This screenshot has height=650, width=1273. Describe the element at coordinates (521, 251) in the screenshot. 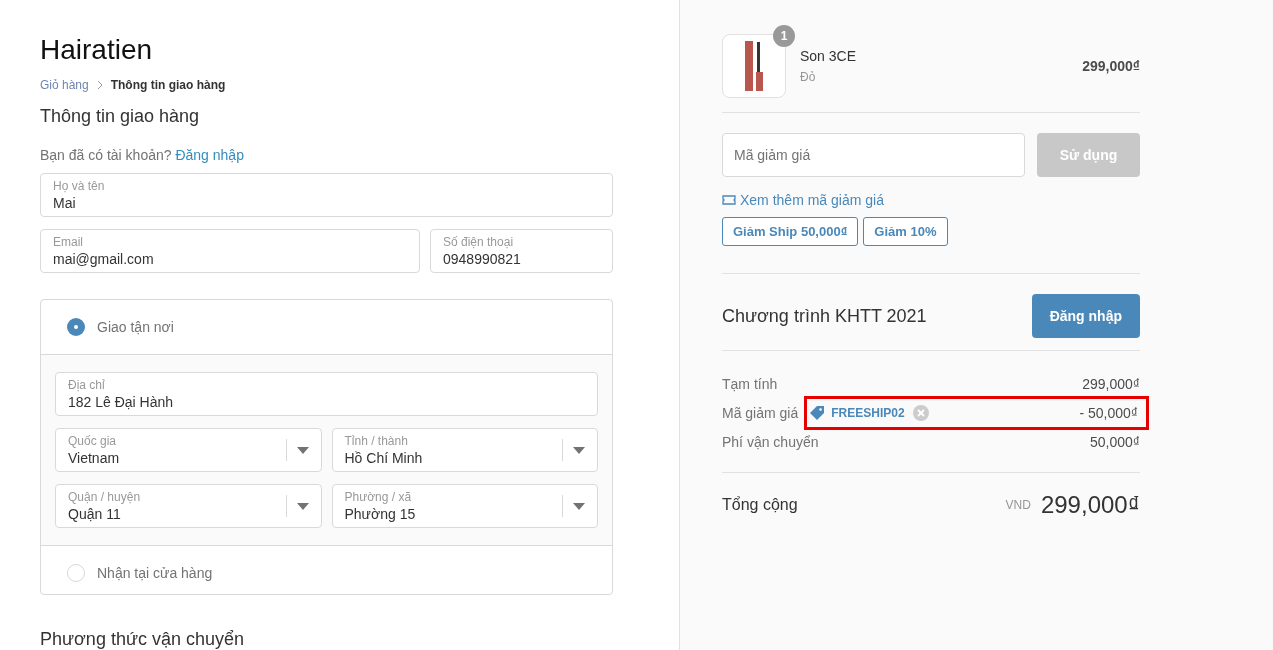

I see `input-field: Số điện thoại 0948990821` at that location.